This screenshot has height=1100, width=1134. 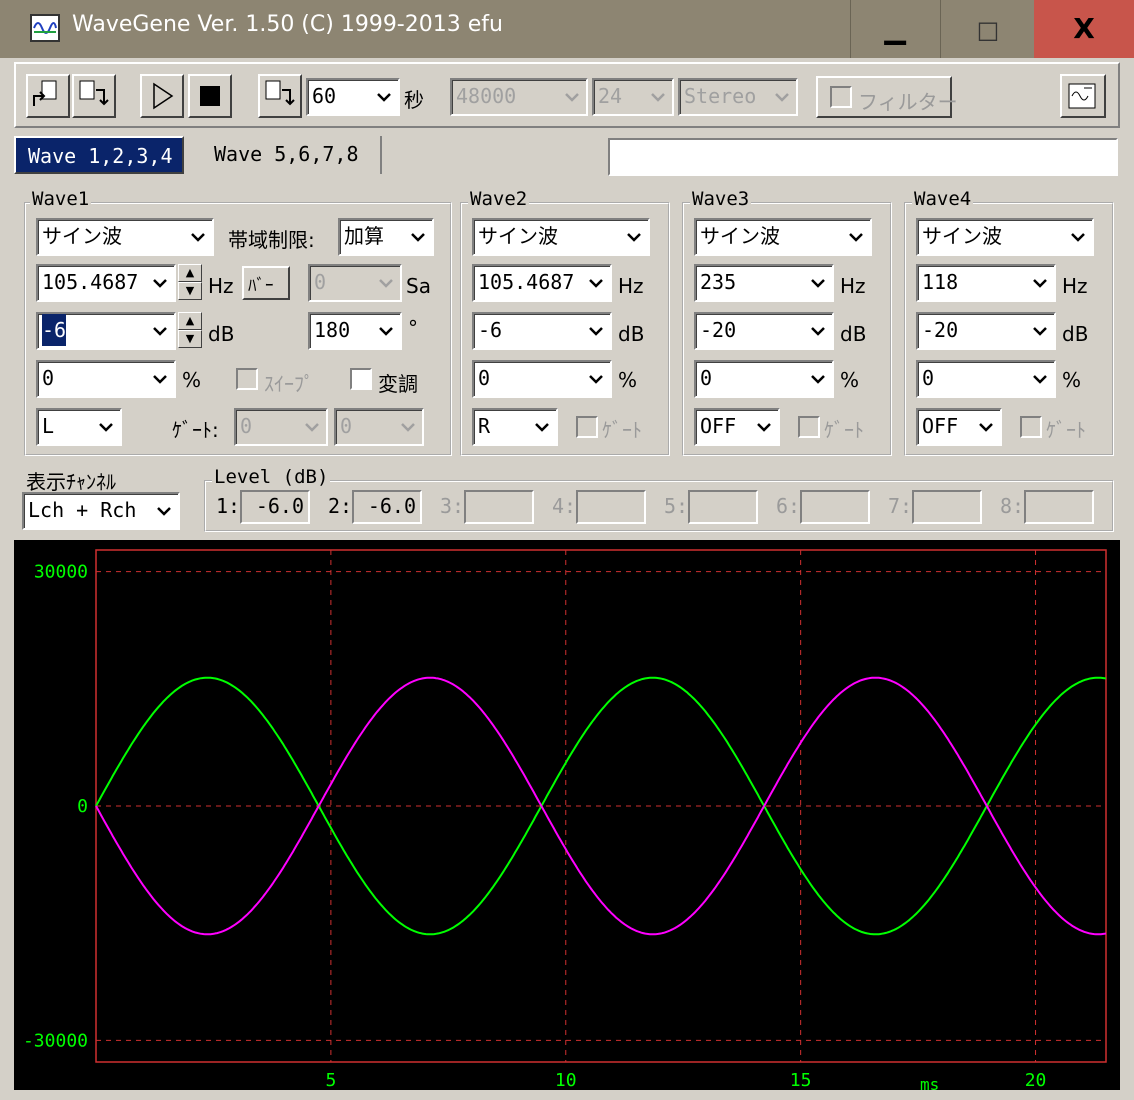 What do you see at coordinates (418, 286) in the screenshot?
I see `wave1-samples-unit: Sa` at bounding box center [418, 286].